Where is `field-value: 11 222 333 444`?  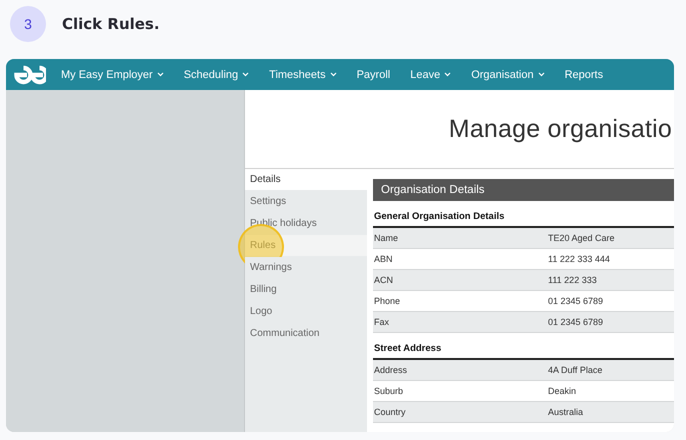
field-value: 11 222 333 444 is located at coordinates (579, 259).